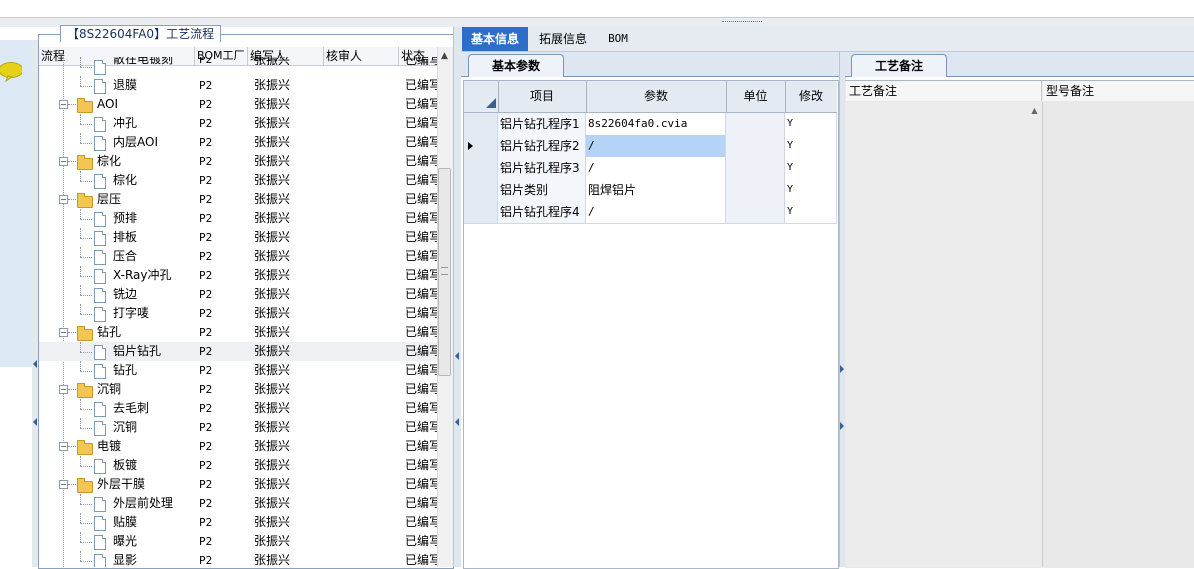 This screenshot has height=569, width=1194. I want to click on tree-group-row: − 沉铜 P2 张振兴 已编写, so click(238, 389).